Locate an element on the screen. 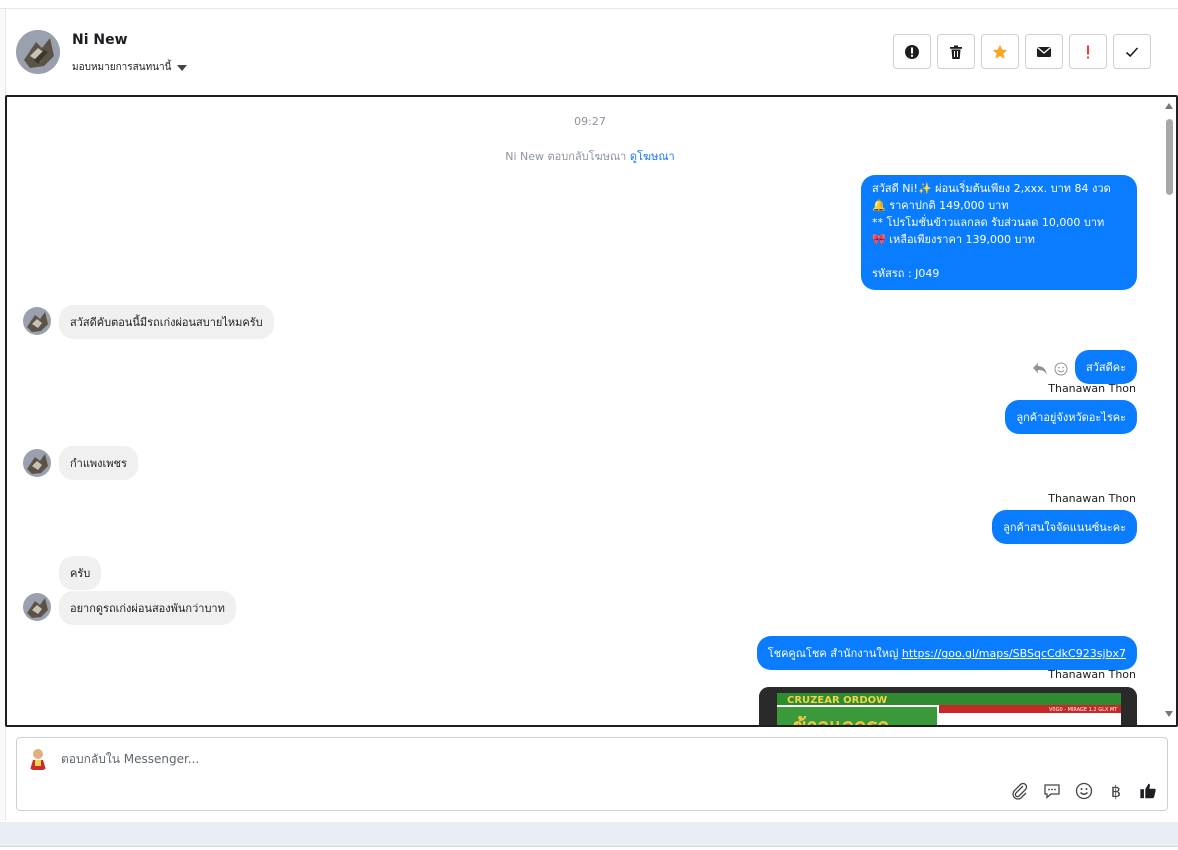 This screenshot has width=1178, height=850. message-text: โชคคูณโชค สำนักงานใหญ่ is located at coordinates (834, 653).